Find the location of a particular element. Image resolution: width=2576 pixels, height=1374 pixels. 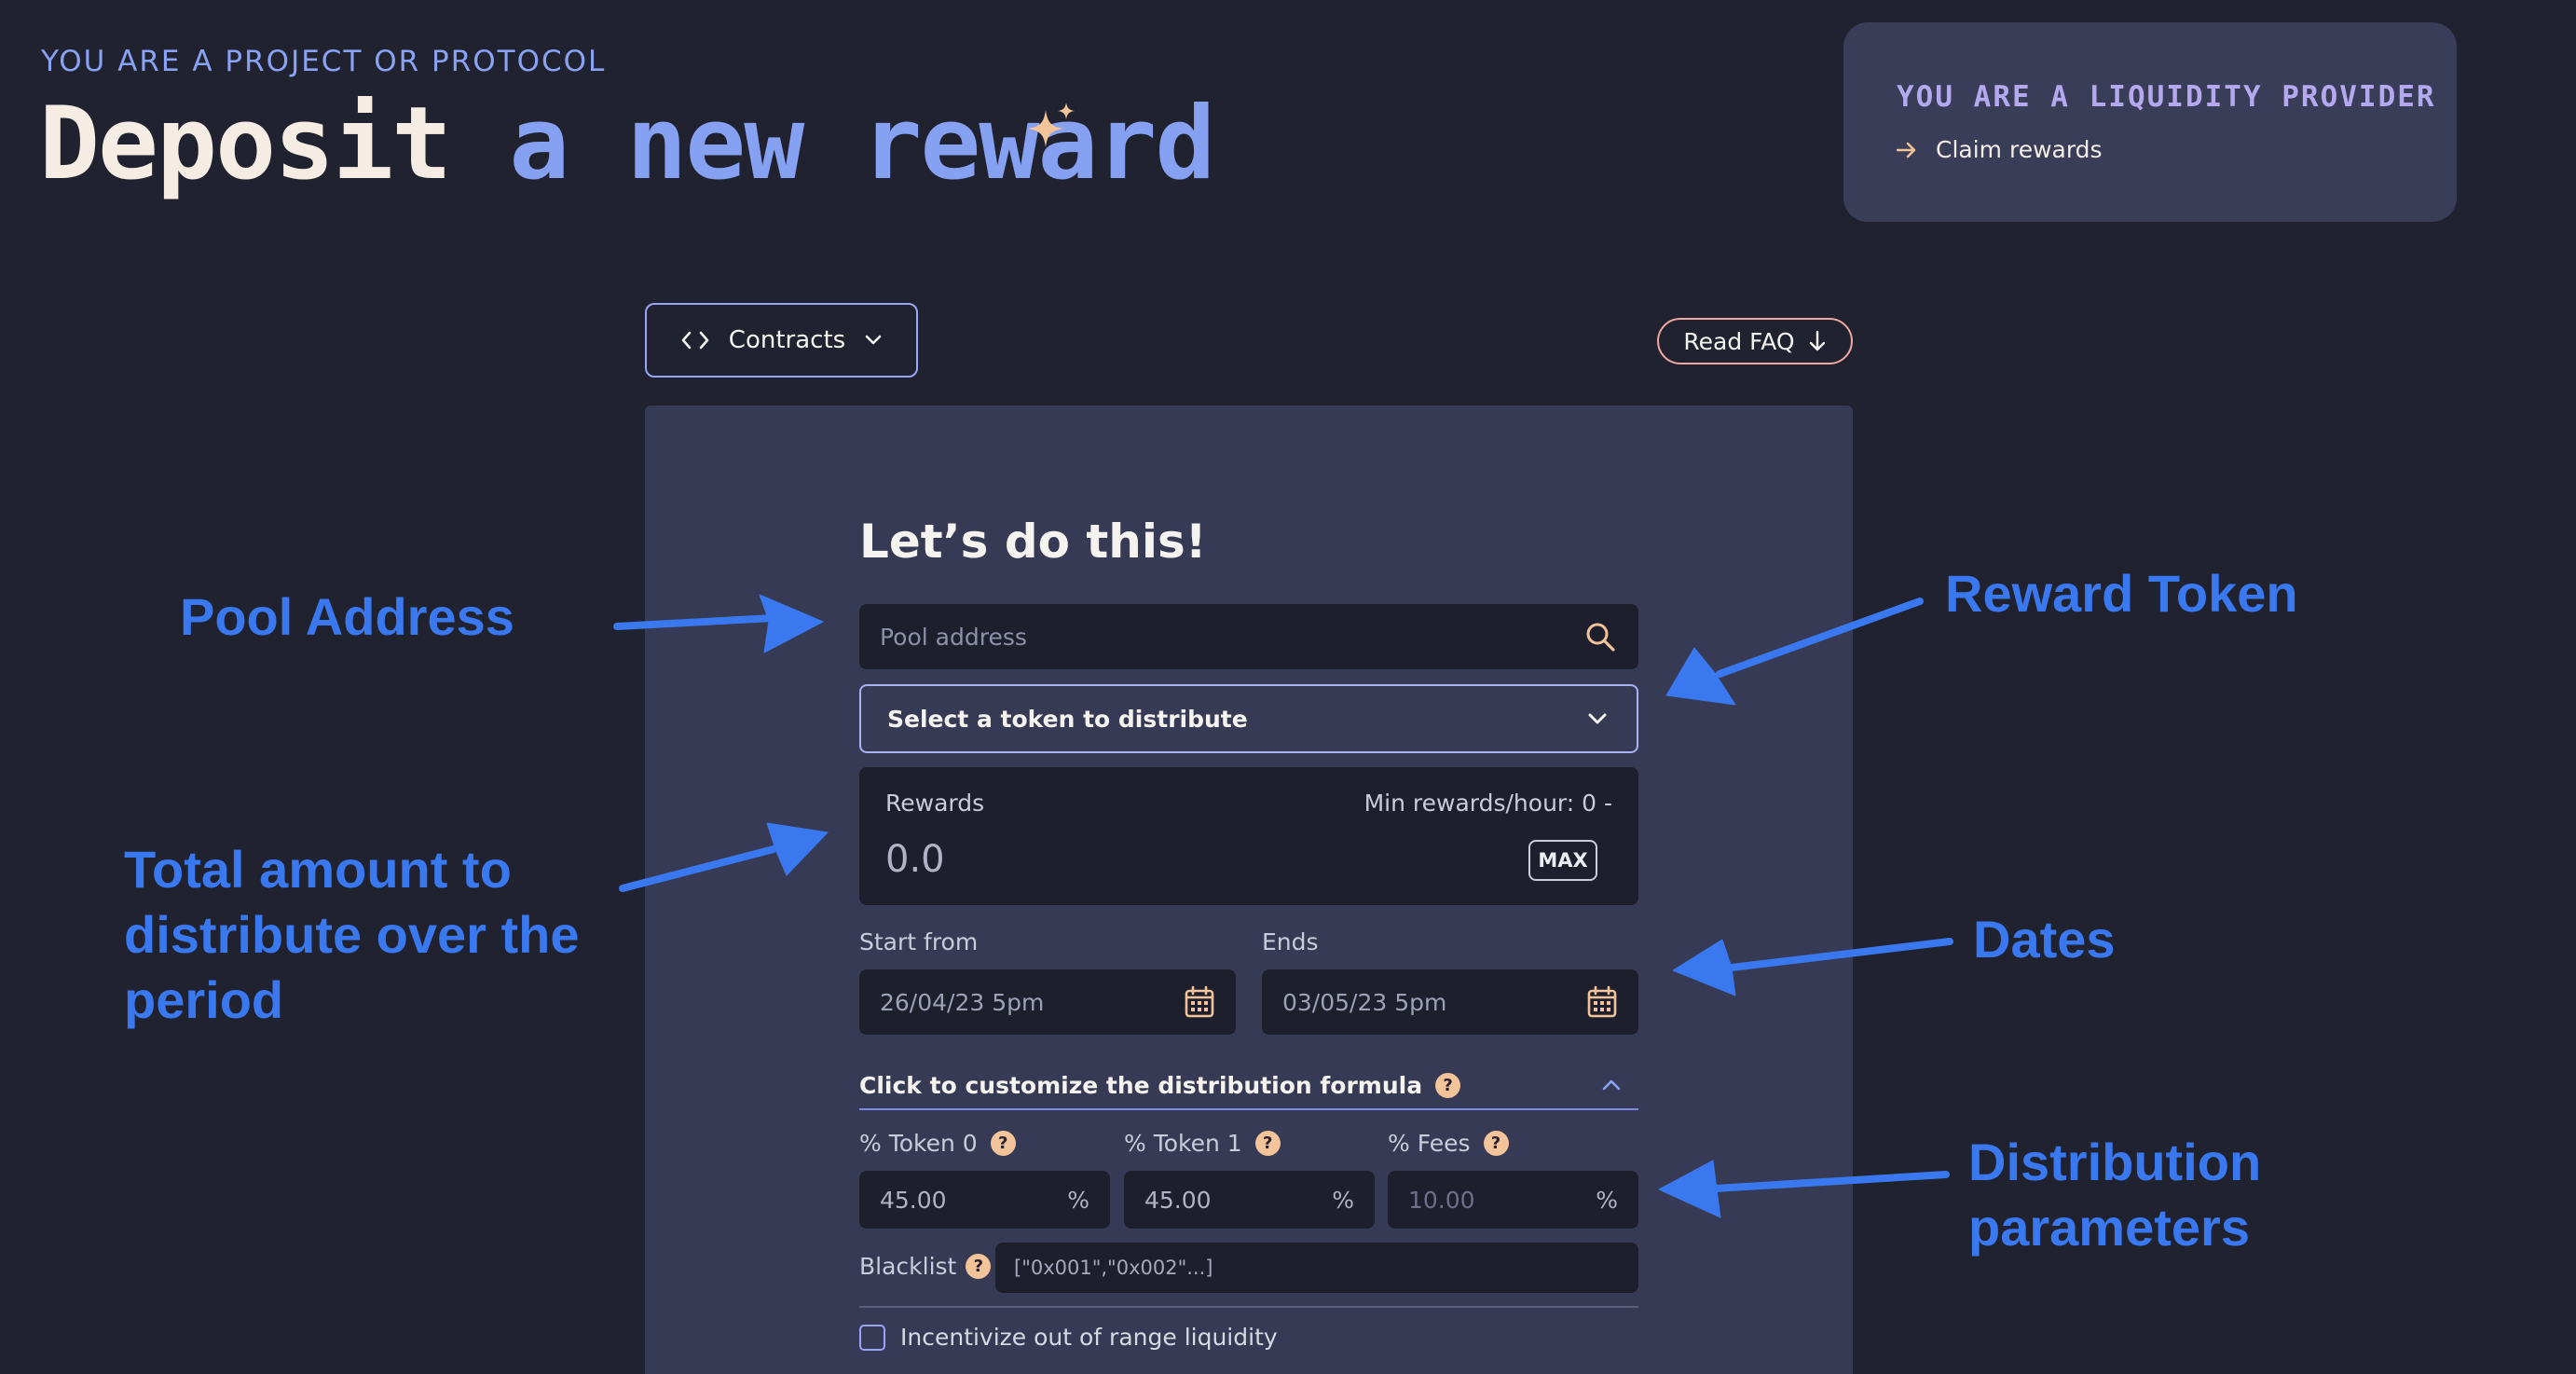

annotation-total-amount-line2: distribute over the is located at coordinates (352, 934).